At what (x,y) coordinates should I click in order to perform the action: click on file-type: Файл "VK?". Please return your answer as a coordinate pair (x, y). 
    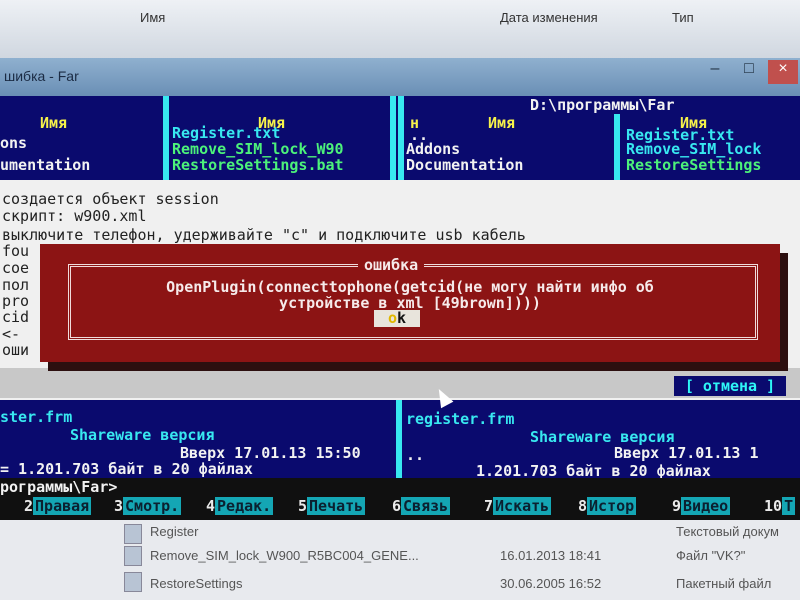
    Looking at the image, I should click on (711, 555).